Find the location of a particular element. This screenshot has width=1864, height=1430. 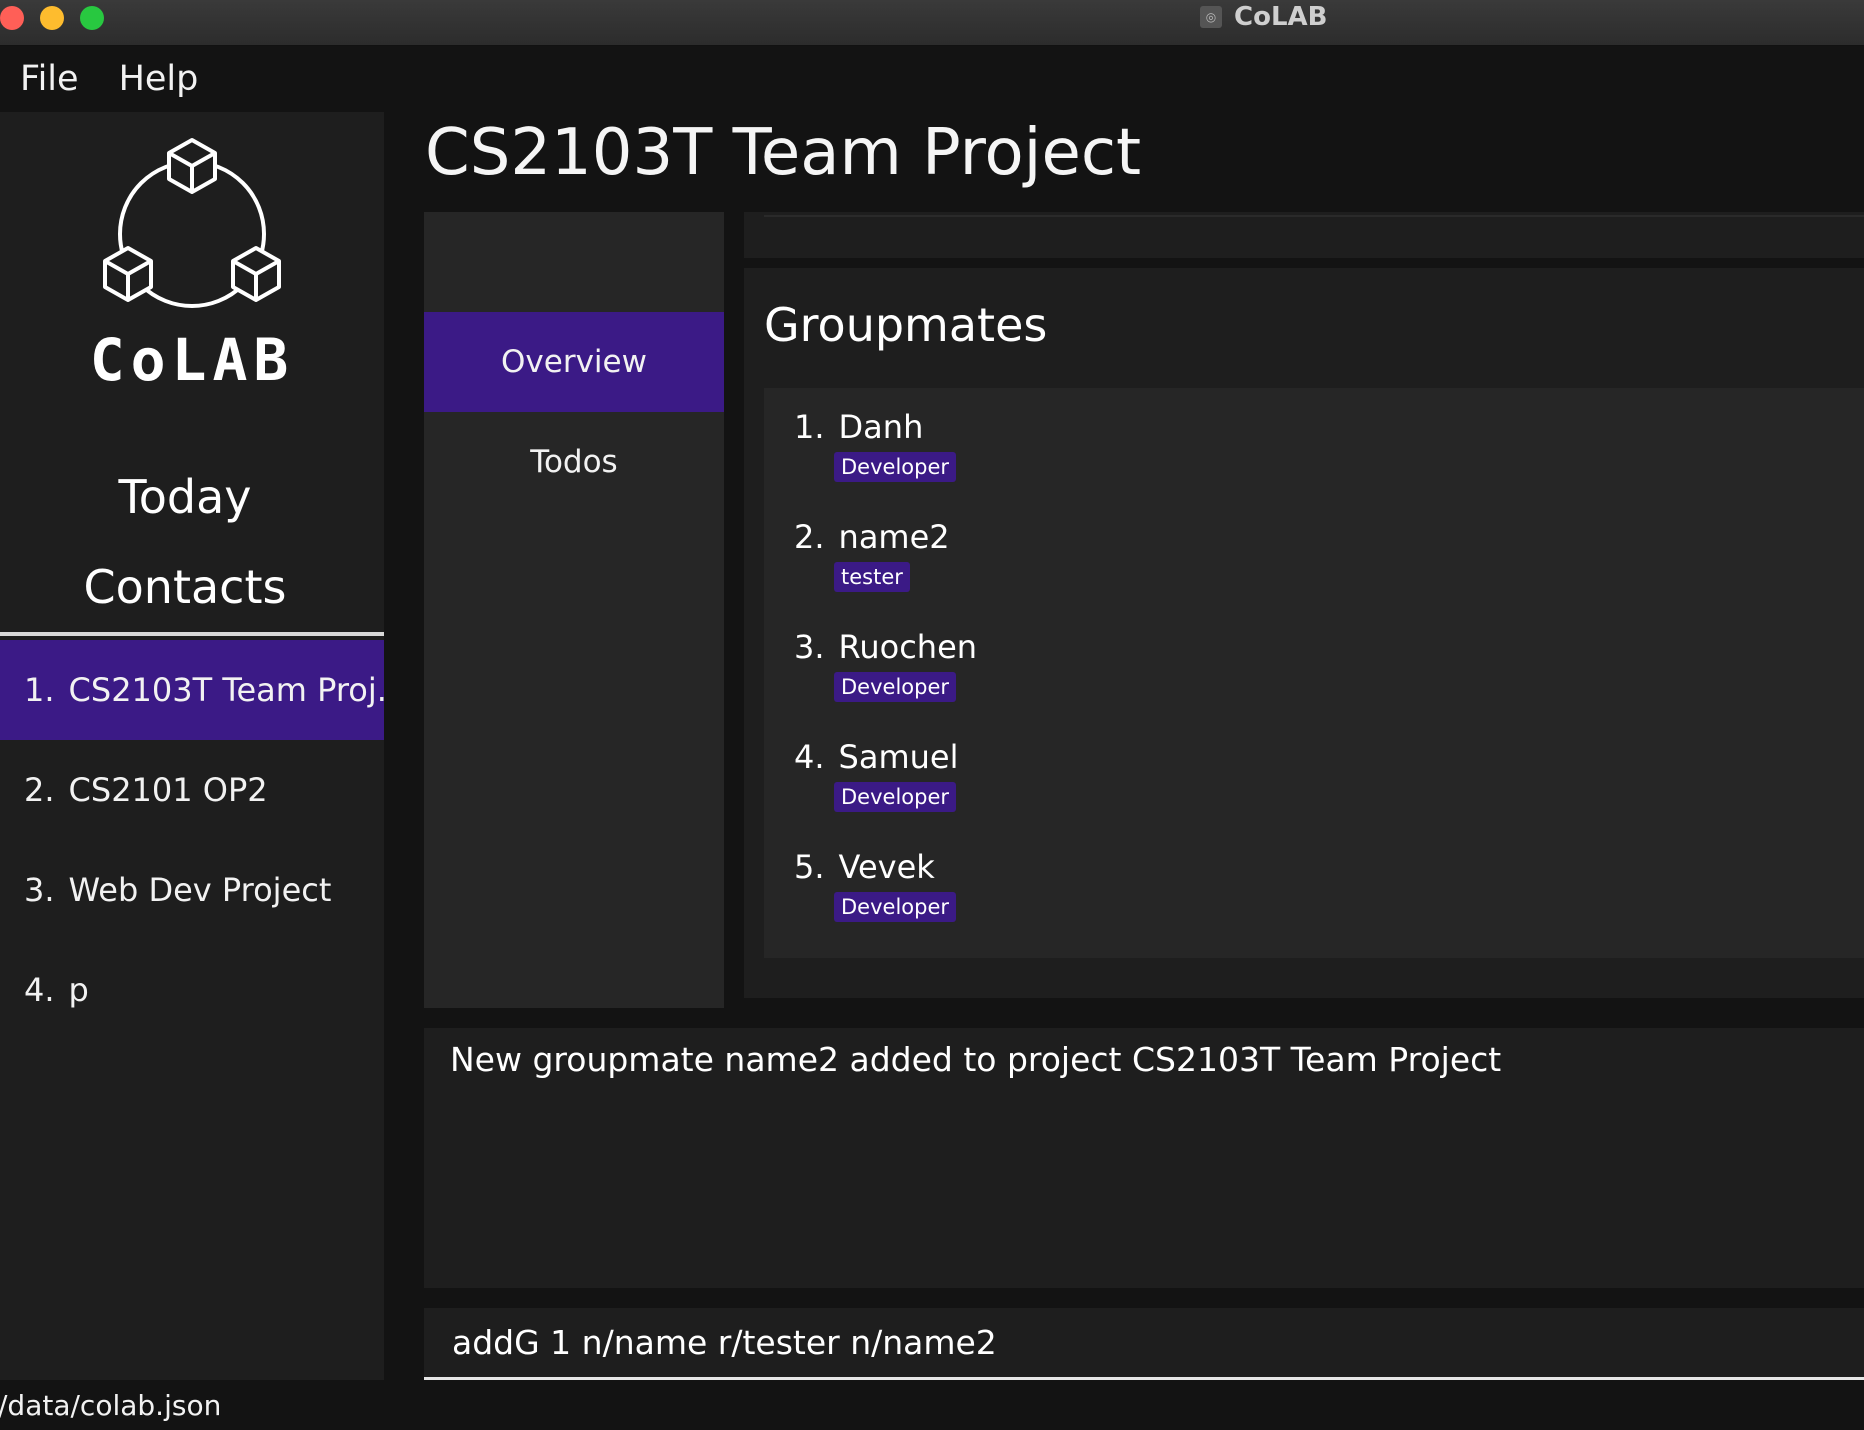

page-title: CS2103T Team Project is located at coordinates (783, 153).